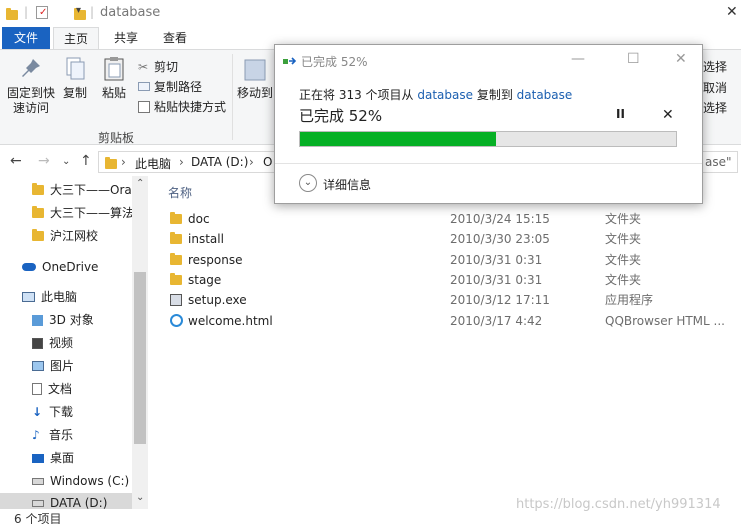 This screenshot has width=741, height=524. Describe the element at coordinates (629, 300) in the screenshot. I see `file-type: 应用程序` at that location.